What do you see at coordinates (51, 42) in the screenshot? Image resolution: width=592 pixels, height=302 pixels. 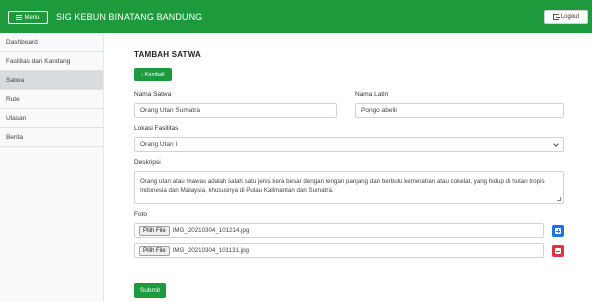 I see `sidebar-item-dashboard: Dashboard` at bounding box center [51, 42].